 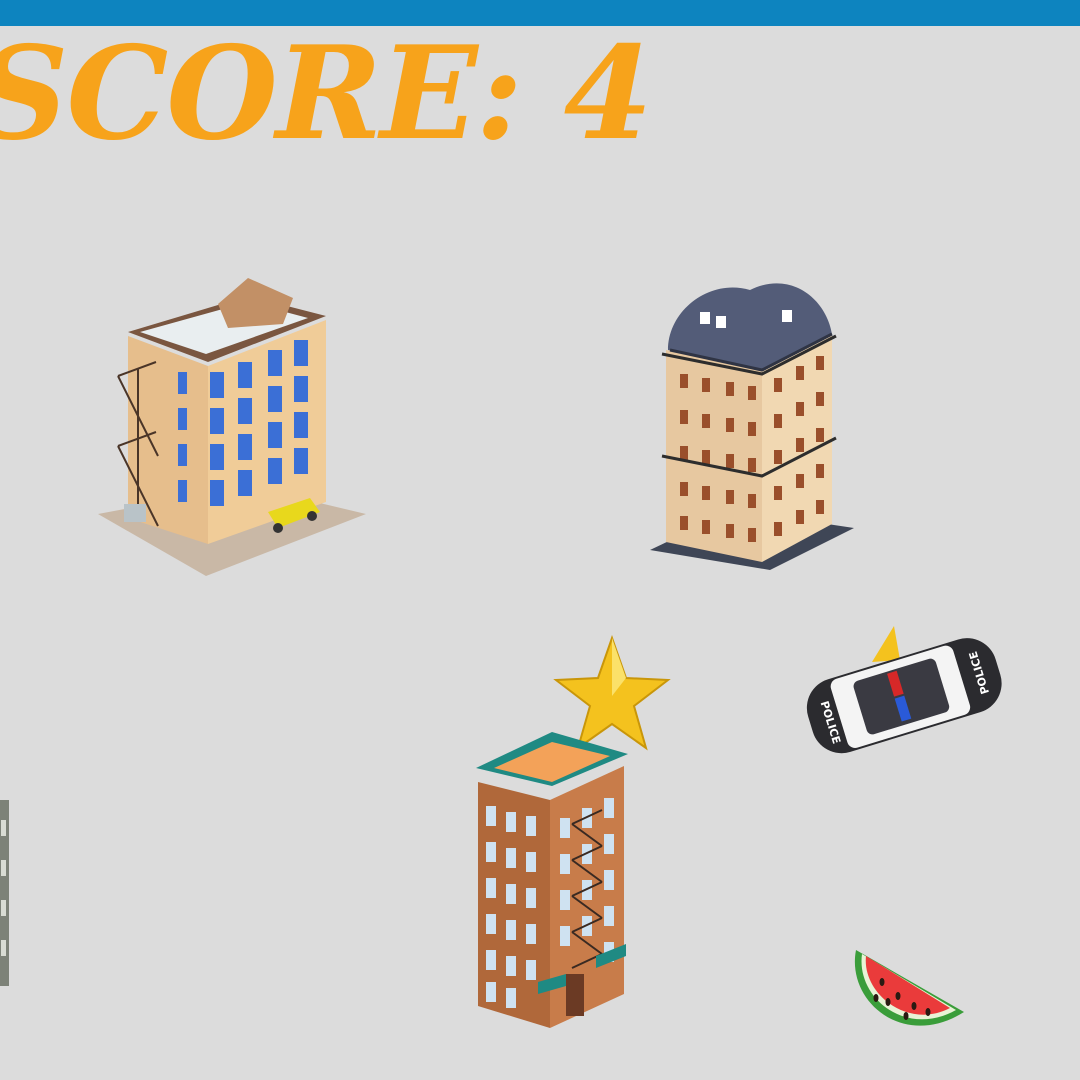 What do you see at coordinates (752, 427) in the screenshot?
I see `parisian-building-icon` at bounding box center [752, 427].